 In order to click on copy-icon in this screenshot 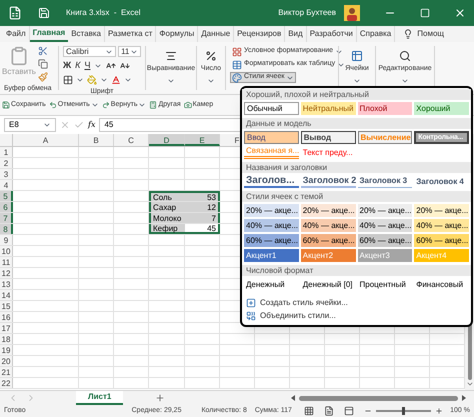, I will do `click(43, 64)`.